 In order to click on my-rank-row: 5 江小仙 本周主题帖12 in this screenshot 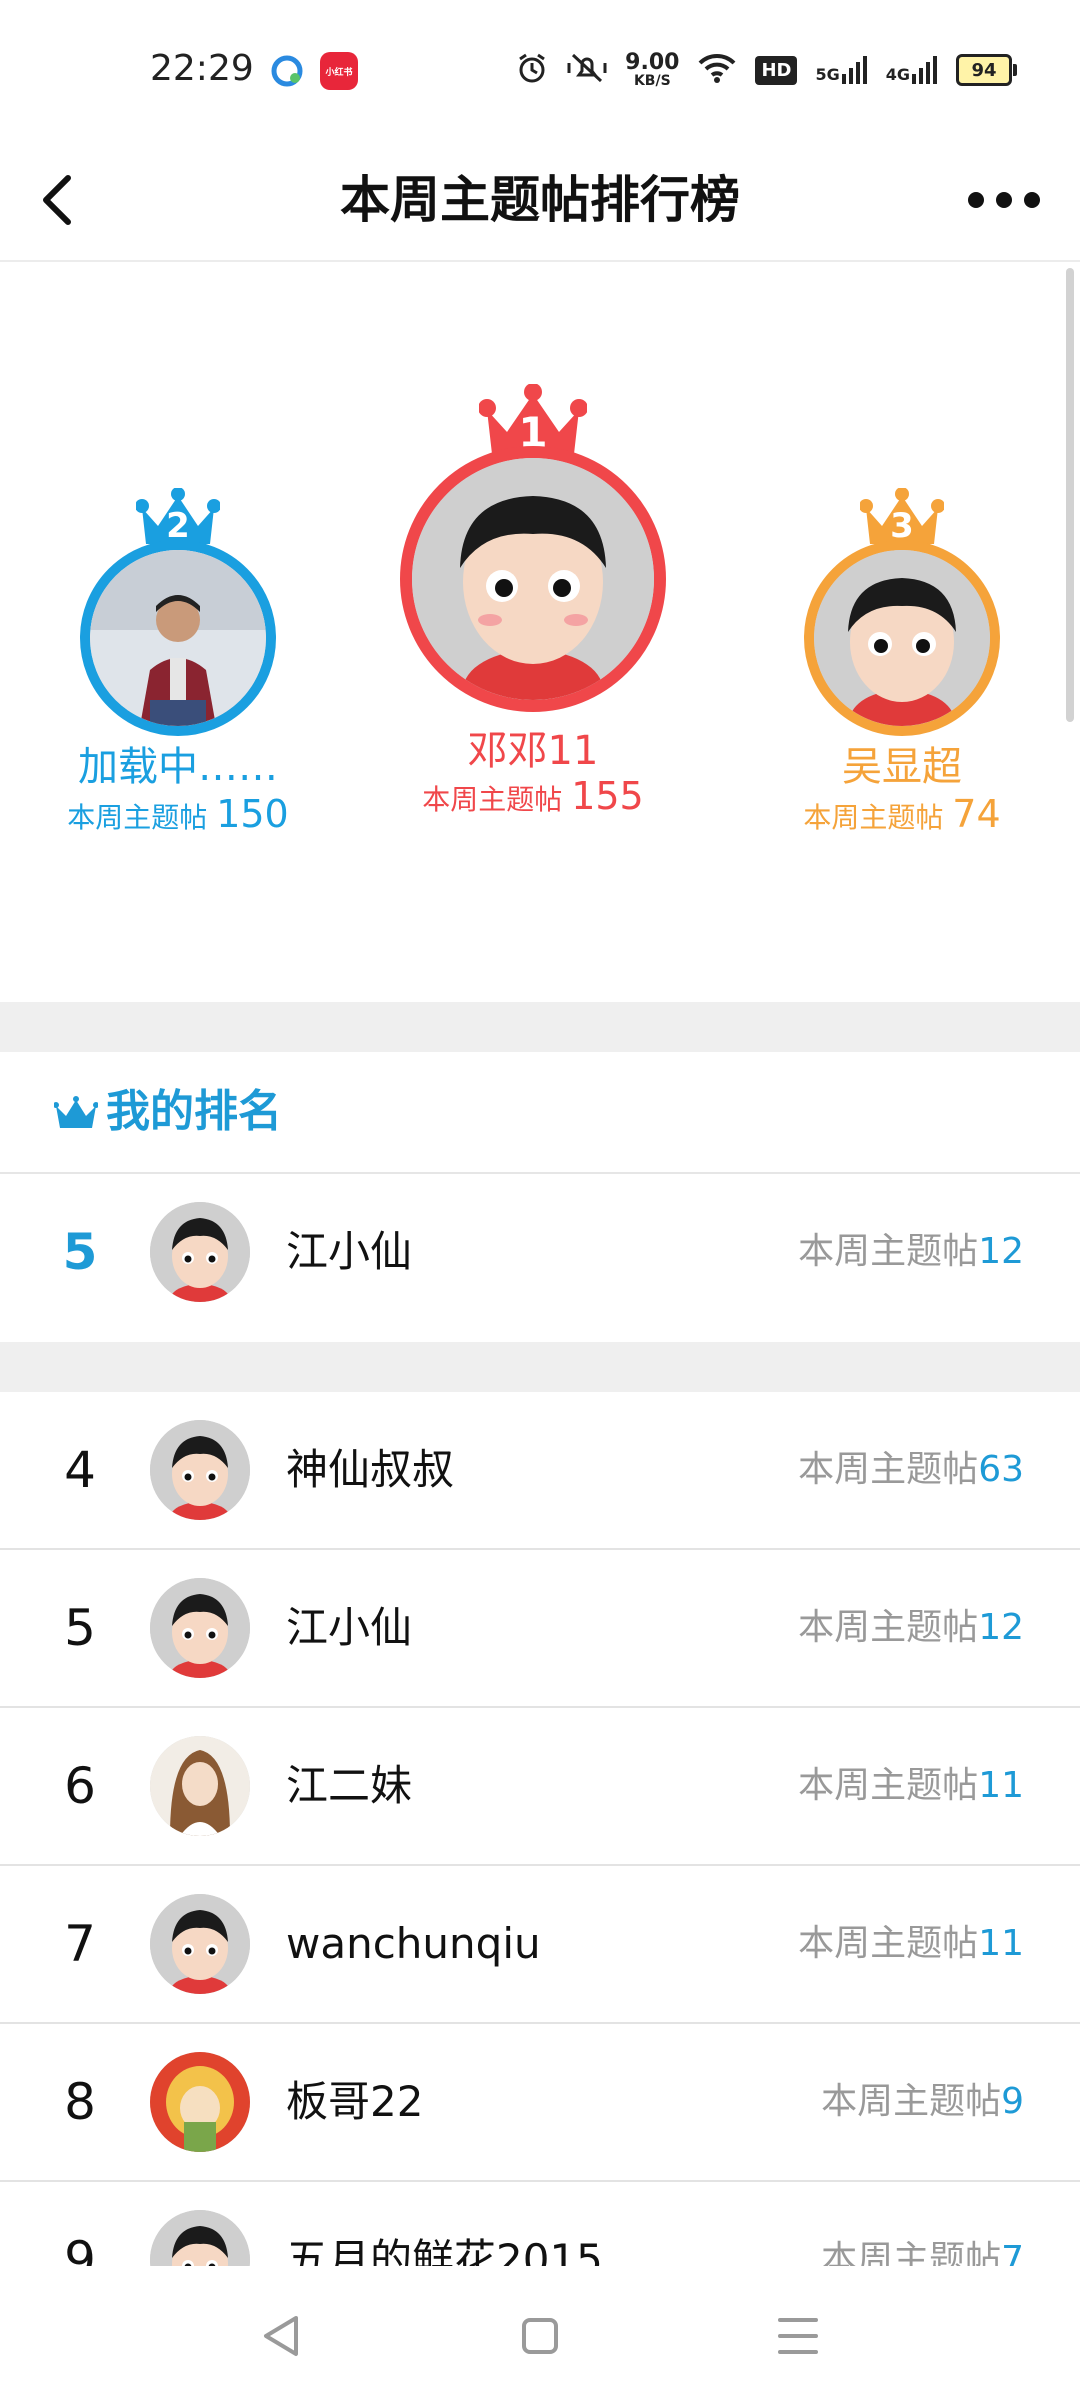, I will do `click(540, 1252)`.